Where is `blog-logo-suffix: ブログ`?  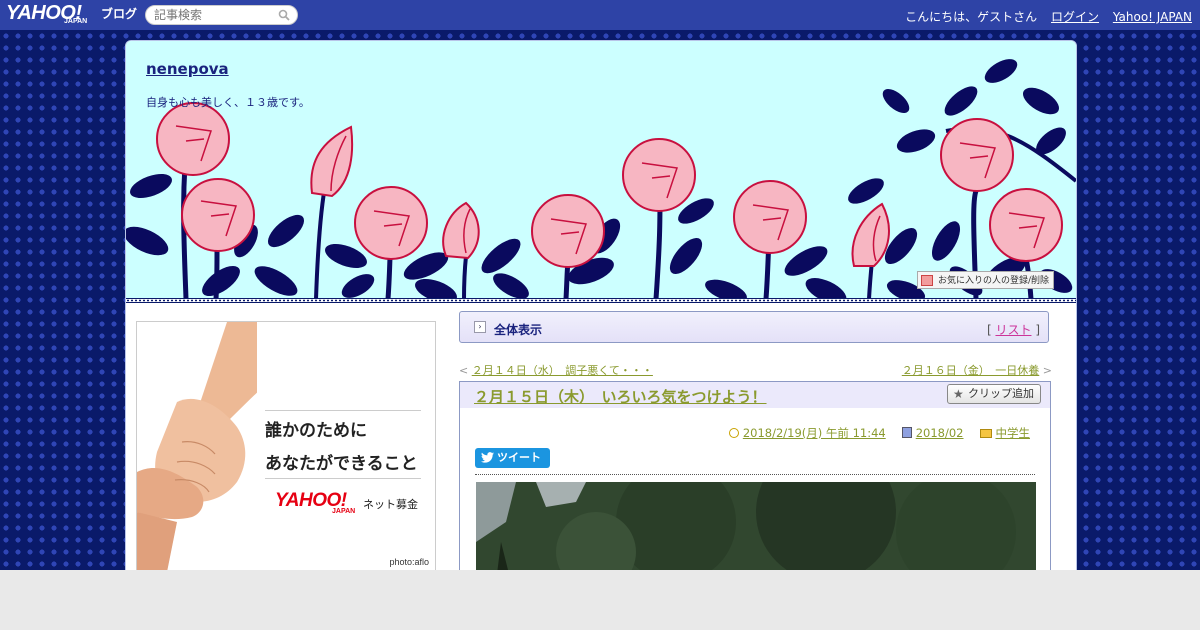 blog-logo-suffix: ブログ is located at coordinates (119, 13).